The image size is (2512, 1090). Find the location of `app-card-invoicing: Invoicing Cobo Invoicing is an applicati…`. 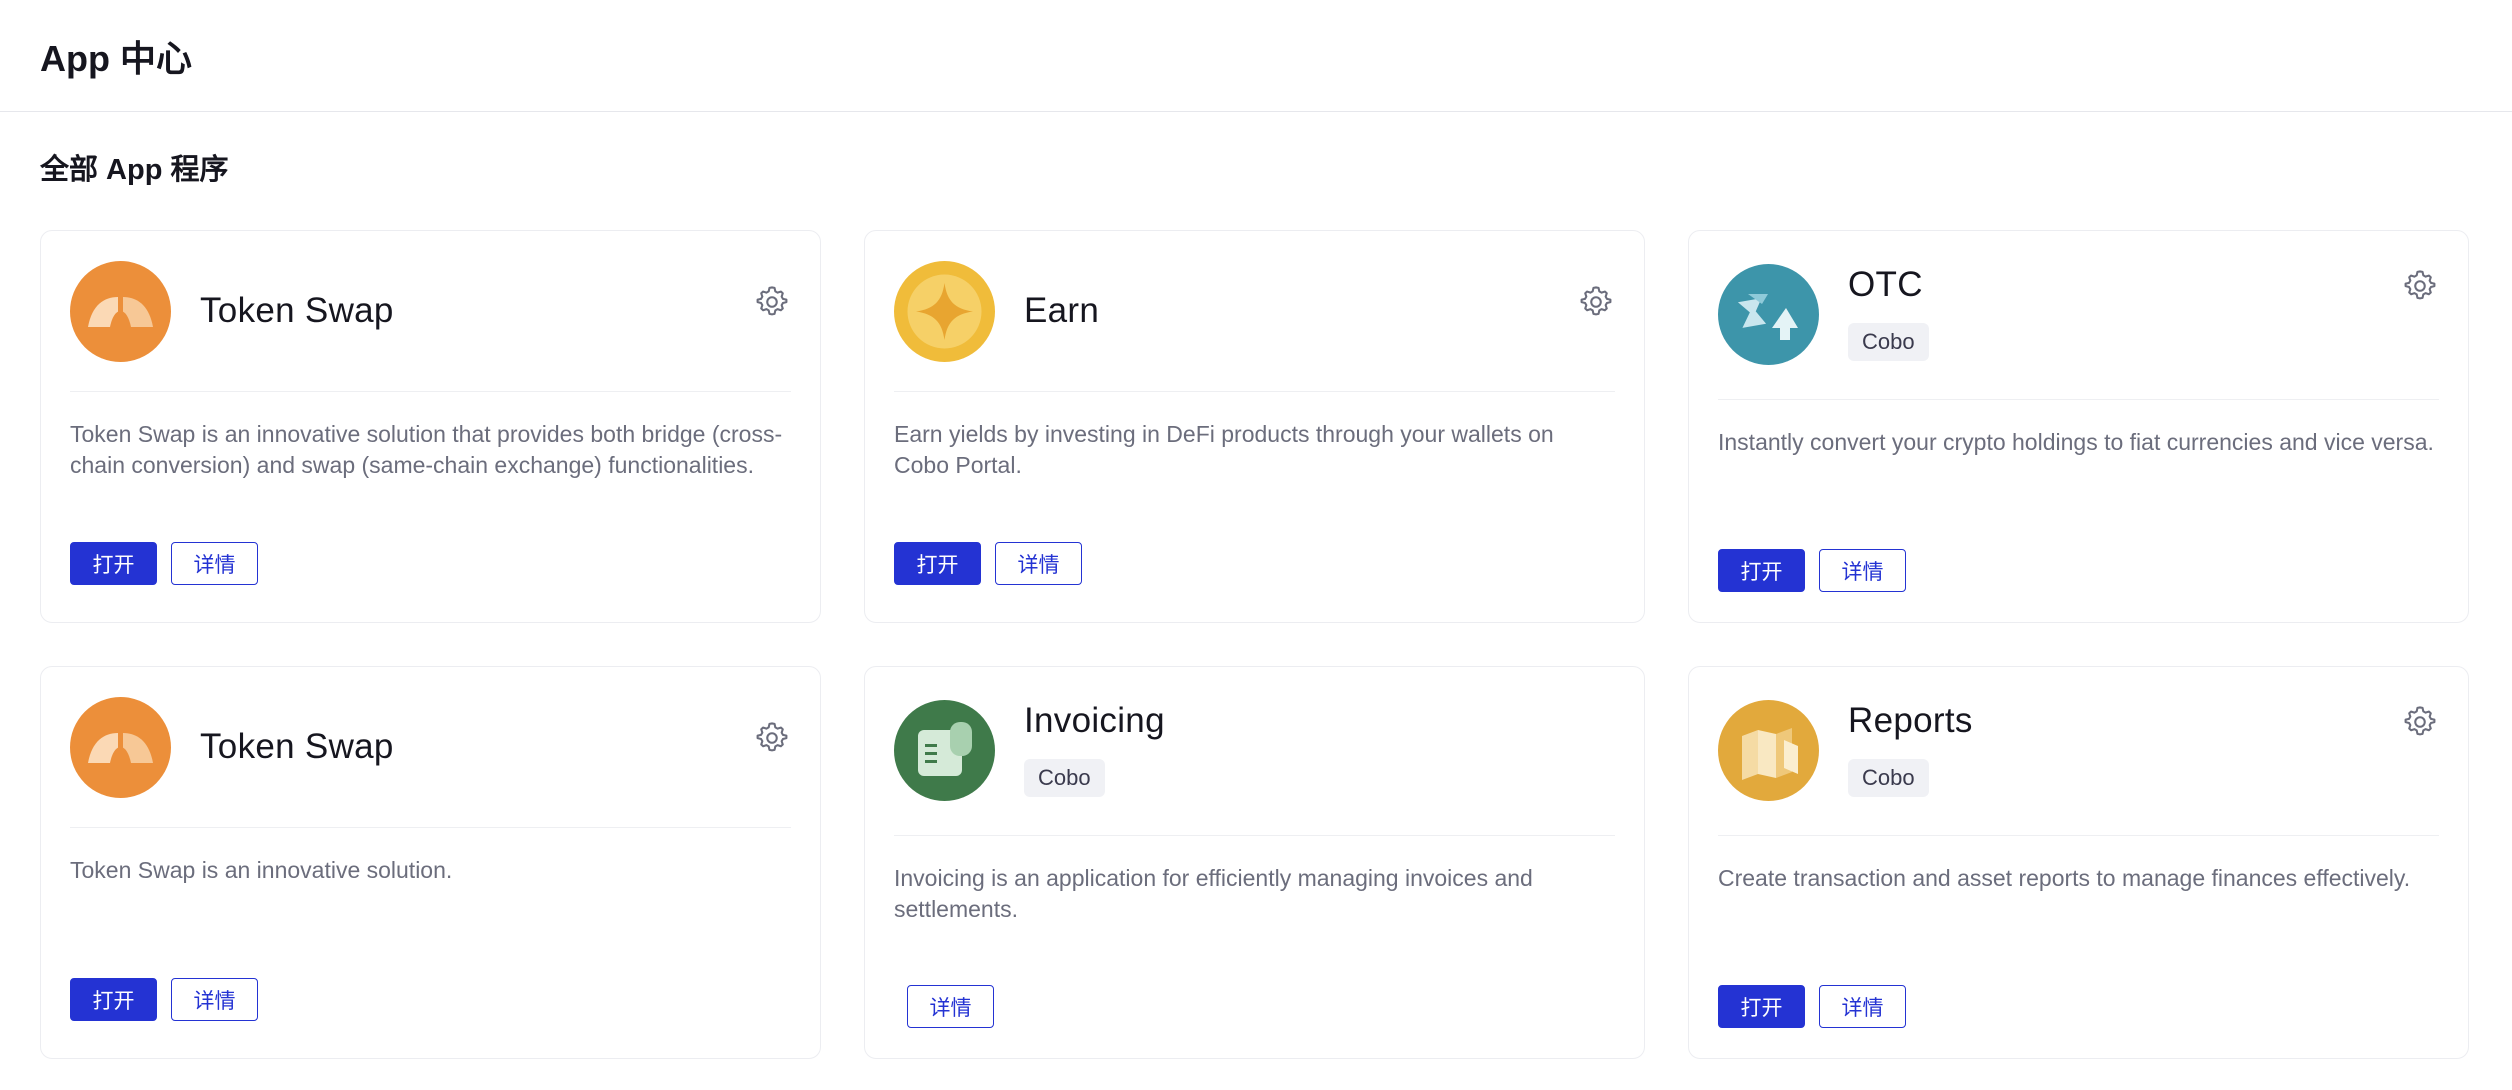

app-card-invoicing: Invoicing Cobo Invoicing is an applicati… is located at coordinates (1254, 862).